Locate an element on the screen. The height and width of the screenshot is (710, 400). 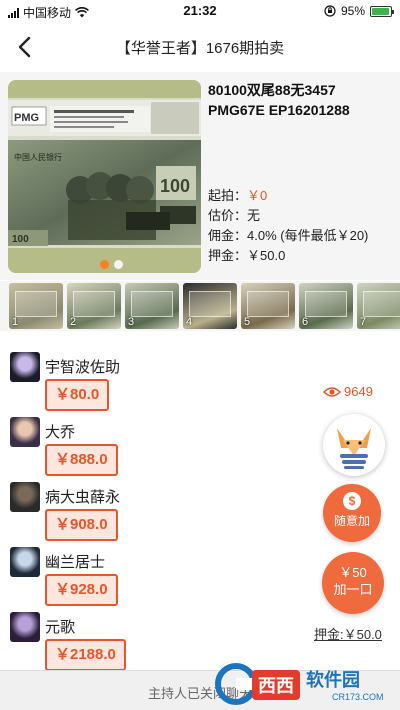
thumbnail-strip: 1 2 3 4 5 6 7 is located at coordinates (200, 306).